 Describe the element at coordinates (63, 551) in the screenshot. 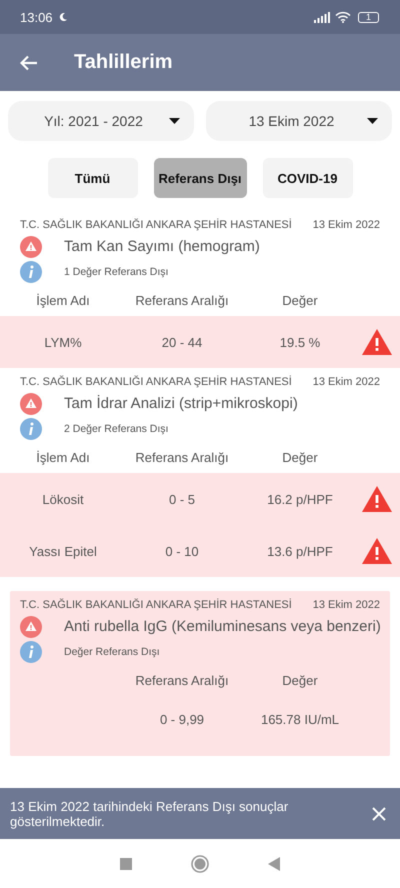

I see `table-cell-text: Yassı Epitel` at that location.